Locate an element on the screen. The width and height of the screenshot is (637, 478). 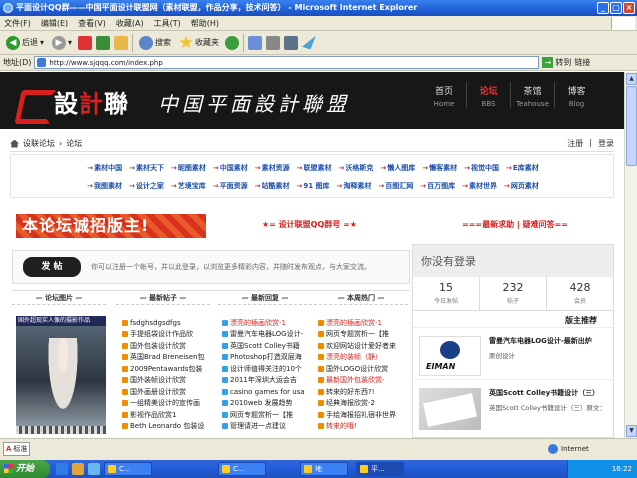
menu-favorites: 收藏(A) is located at coordinates (130, 23).